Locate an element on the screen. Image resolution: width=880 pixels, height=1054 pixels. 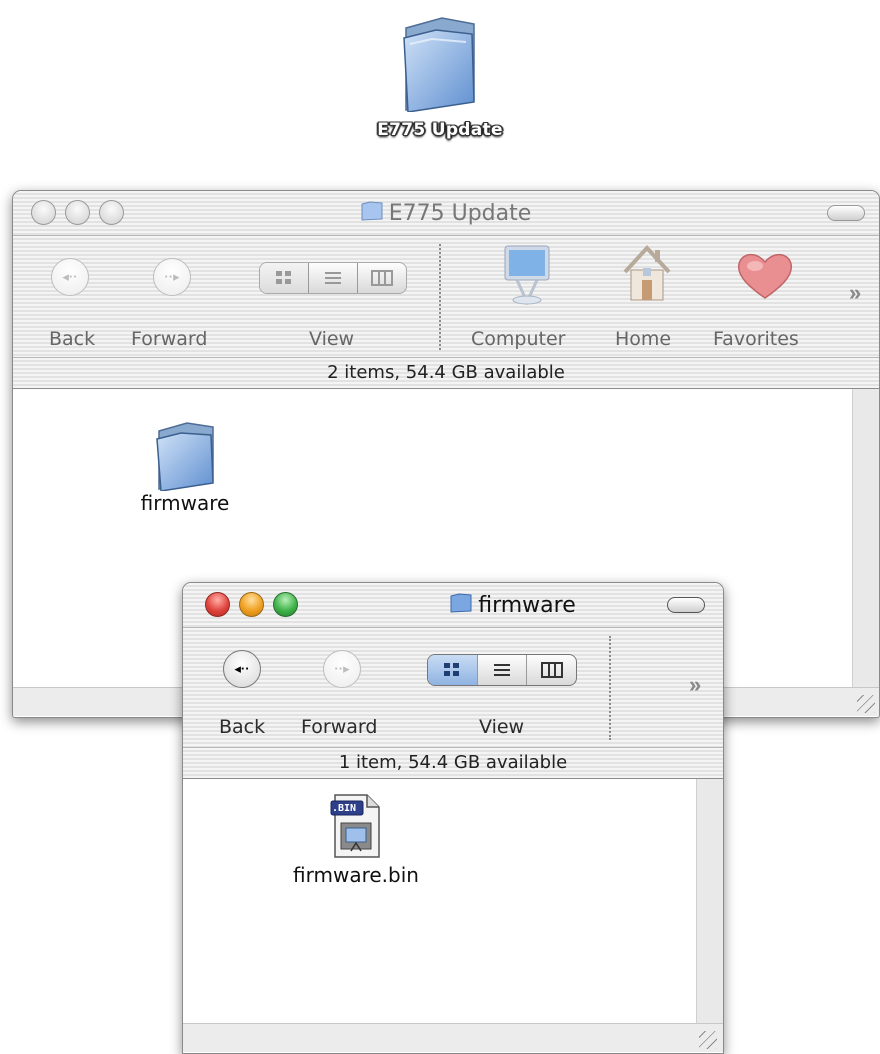
home-button is located at coordinates (647, 275).